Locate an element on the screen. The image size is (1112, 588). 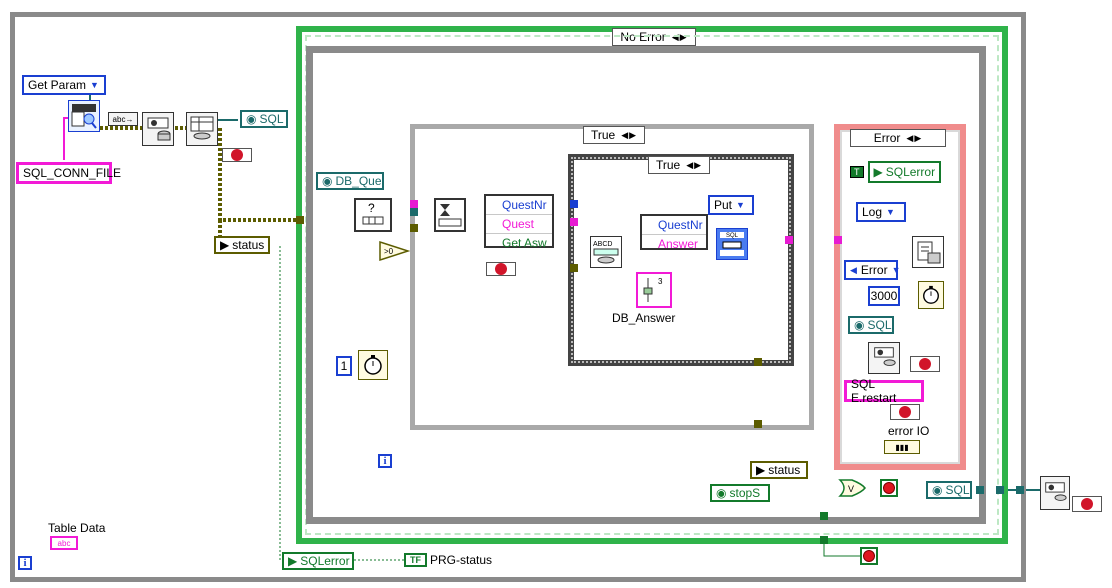
log-file-icon is located at coordinates (929, 252).